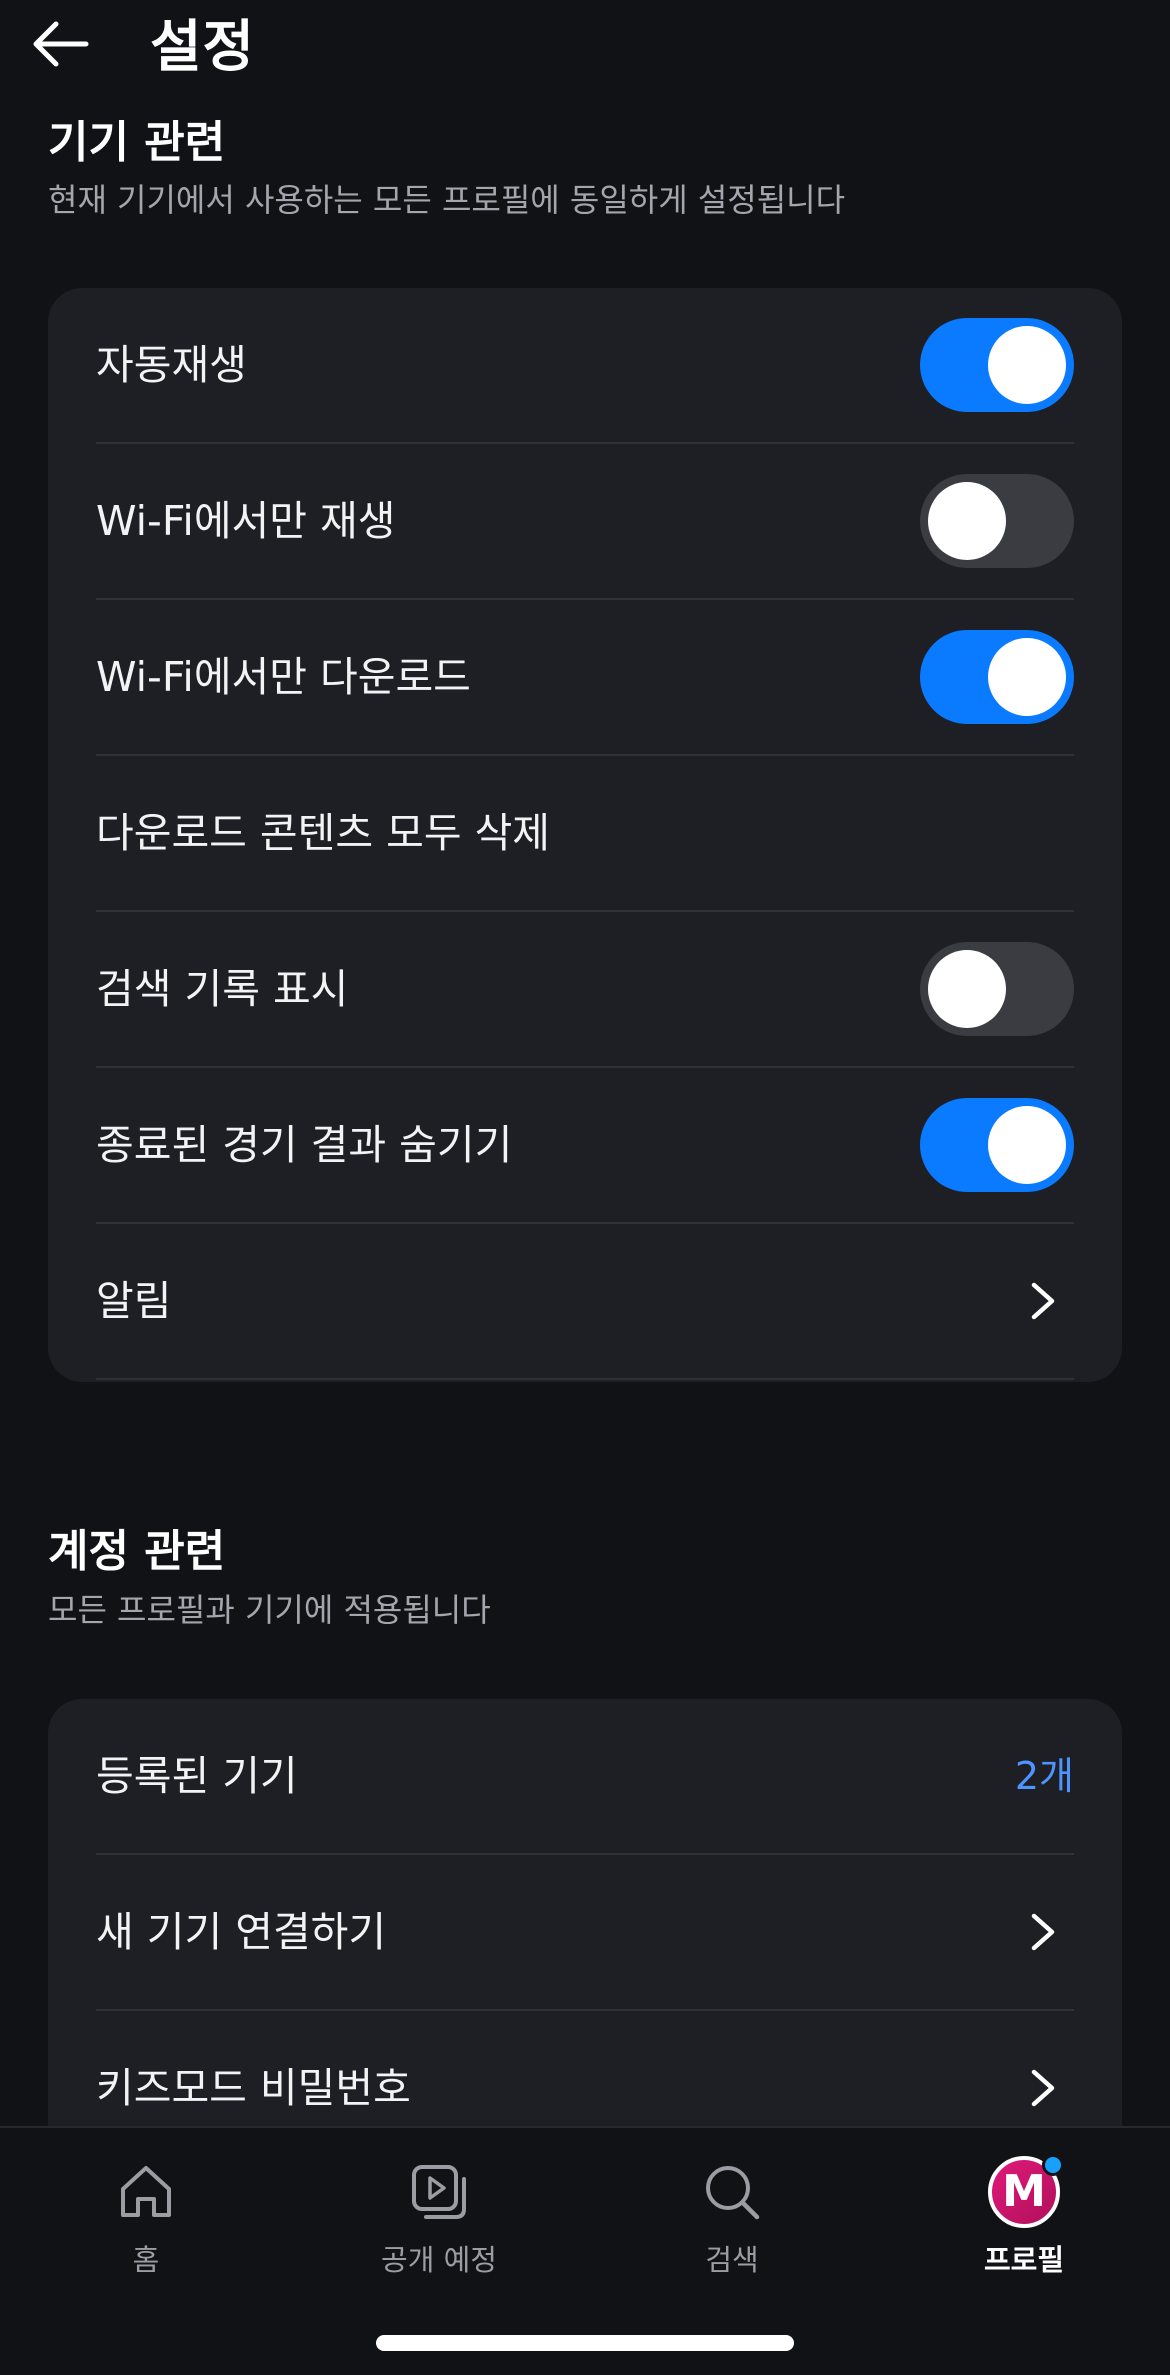  I want to click on nav-upcoming: 공개 예정, so click(439, 2221).